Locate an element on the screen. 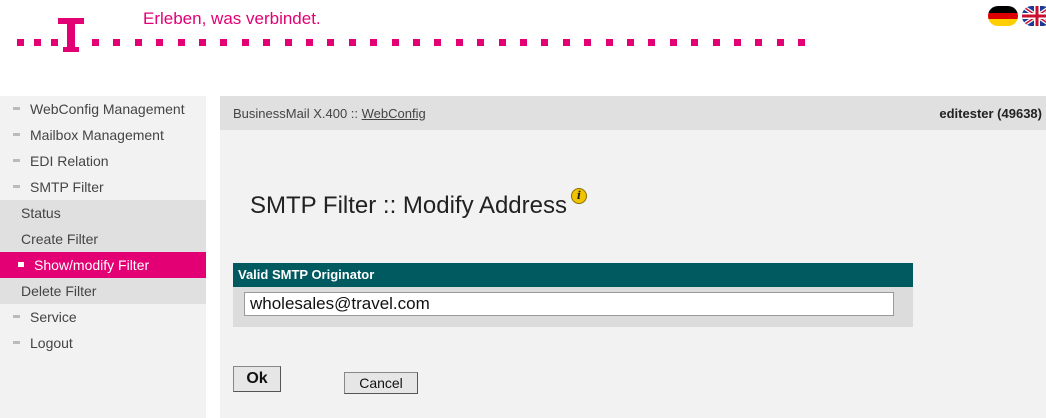 The image size is (1046, 418). sidebar-subitem-status: Status is located at coordinates (103, 213).